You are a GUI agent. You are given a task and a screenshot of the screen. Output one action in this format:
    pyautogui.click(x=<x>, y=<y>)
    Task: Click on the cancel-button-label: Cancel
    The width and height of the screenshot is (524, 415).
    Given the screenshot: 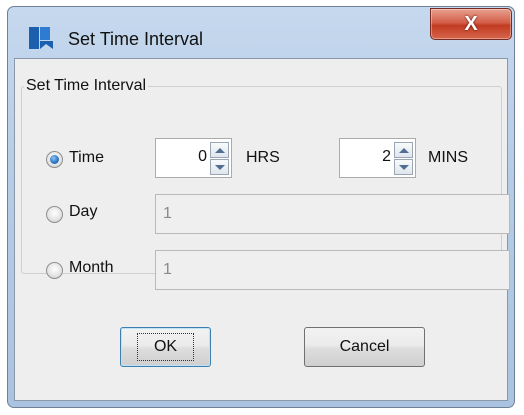 What is the action you would take?
    pyautogui.click(x=364, y=346)
    